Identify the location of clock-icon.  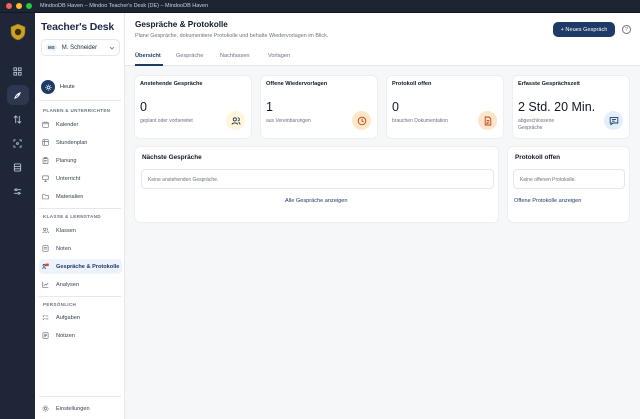
(361, 120).